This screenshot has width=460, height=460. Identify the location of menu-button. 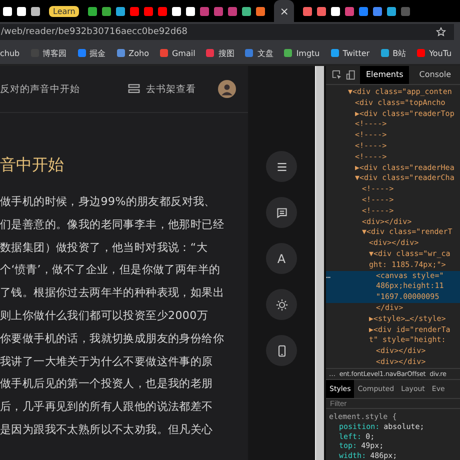
(281, 166).